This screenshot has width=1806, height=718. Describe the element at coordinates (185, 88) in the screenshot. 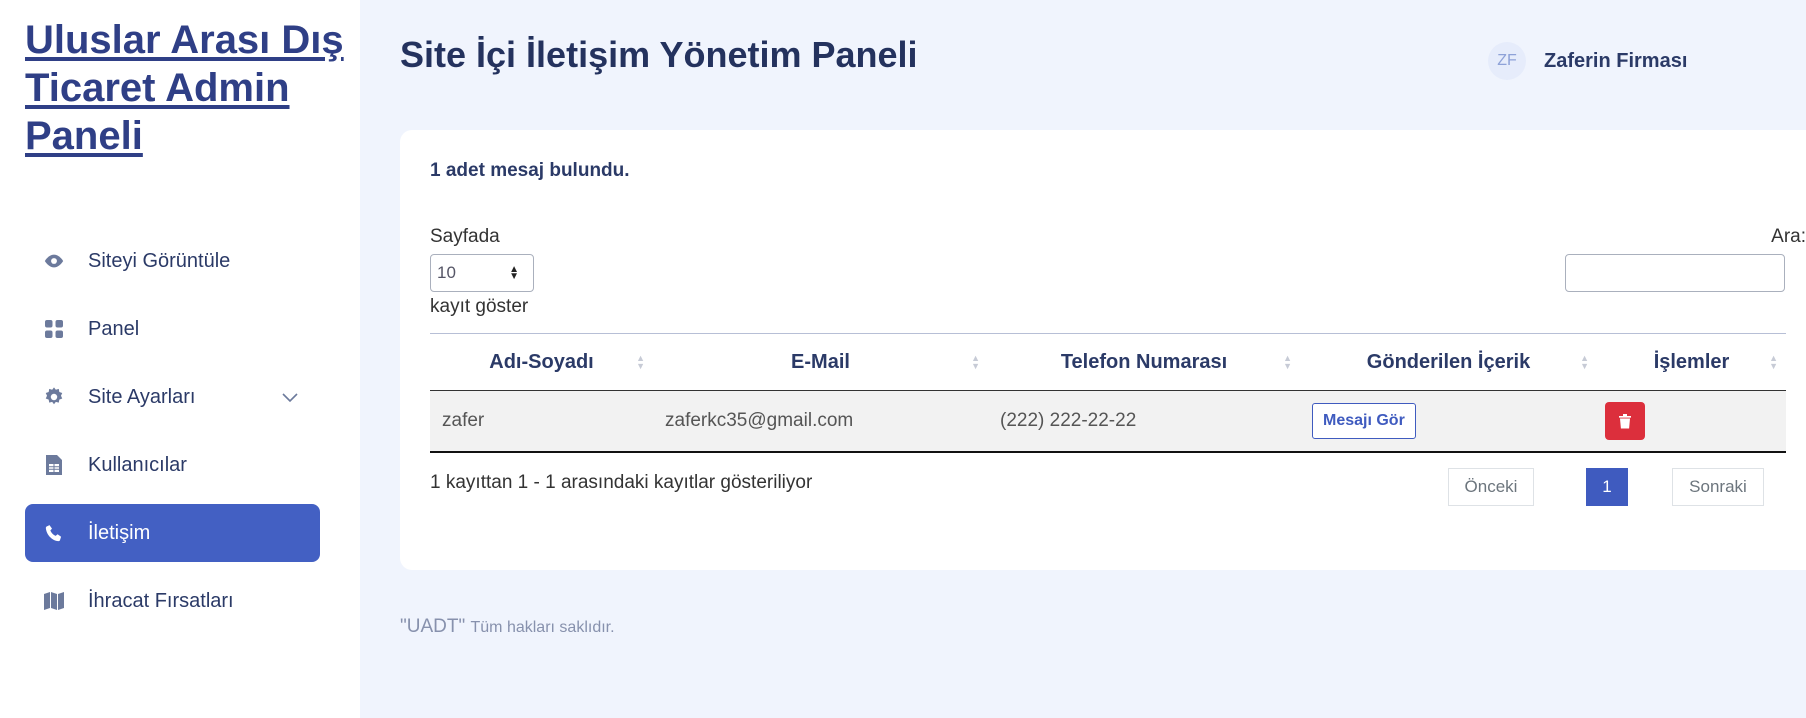

I see `brand-title: Uluslar Arası Dış Ticaret Admin Paneli` at that location.